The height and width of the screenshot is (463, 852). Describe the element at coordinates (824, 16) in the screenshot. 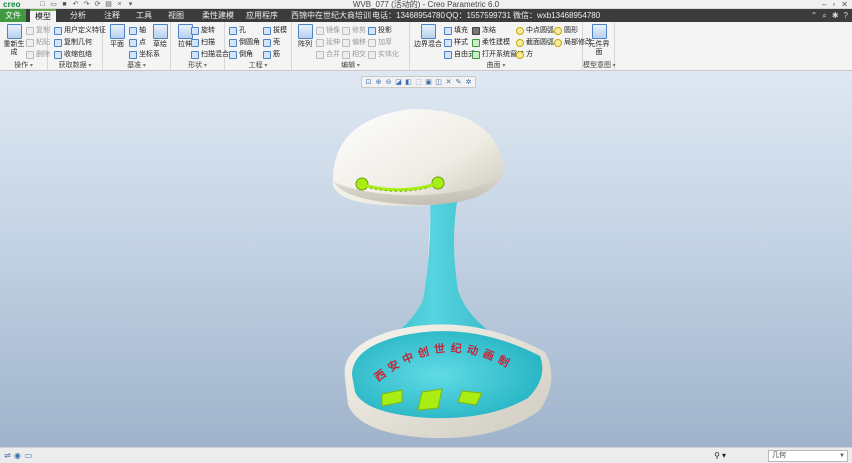

I see `search-icon: ⌕` at that location.